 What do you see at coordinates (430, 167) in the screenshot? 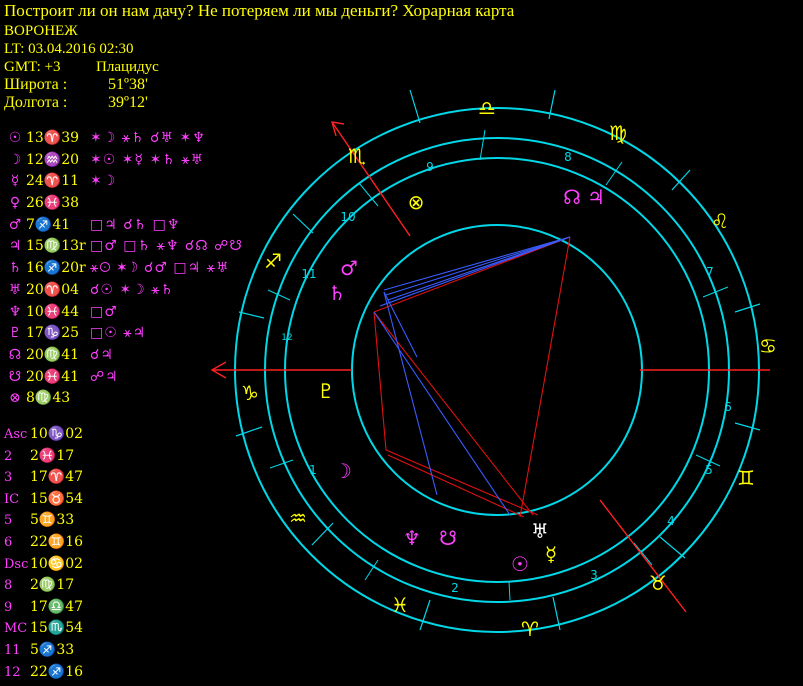
I see `house-number: 9` at bounding box center [430, 167].